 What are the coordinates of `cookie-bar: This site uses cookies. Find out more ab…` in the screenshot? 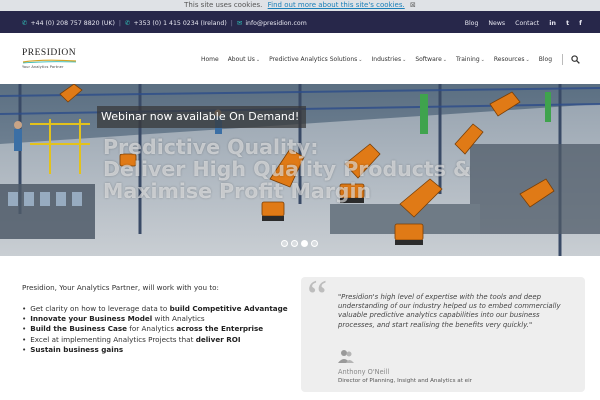 It's located at (300, 5).